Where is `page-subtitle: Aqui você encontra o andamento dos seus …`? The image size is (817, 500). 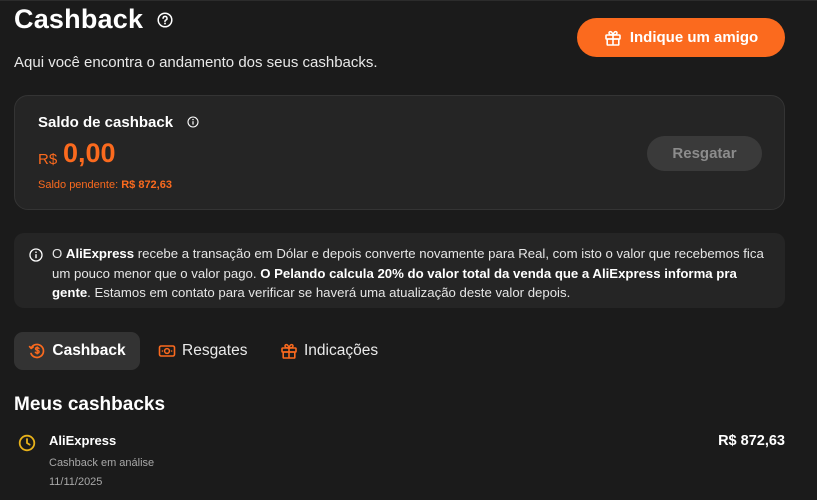 page-subtitle: Aqui você encontra o andamento dos seus … is located at coordinates (196, 62).